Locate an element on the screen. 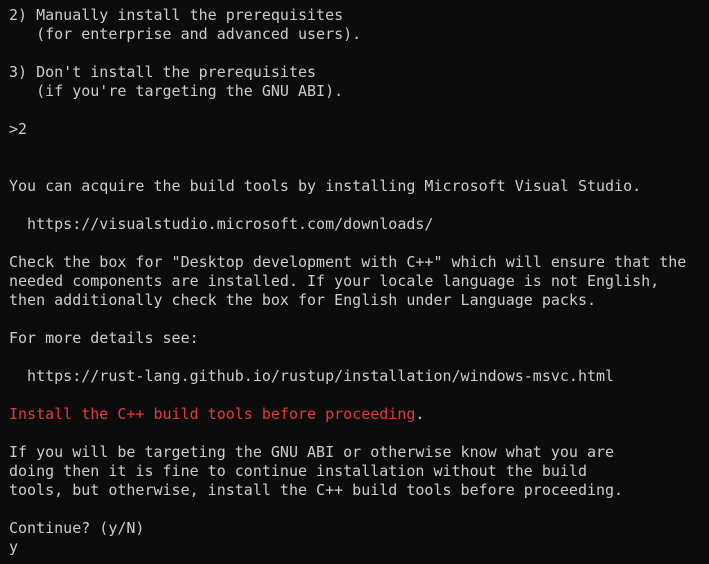  terminal-line-option-3-detail: (if you're targeting the GNU ABI). is located at coordinates (176, 91).